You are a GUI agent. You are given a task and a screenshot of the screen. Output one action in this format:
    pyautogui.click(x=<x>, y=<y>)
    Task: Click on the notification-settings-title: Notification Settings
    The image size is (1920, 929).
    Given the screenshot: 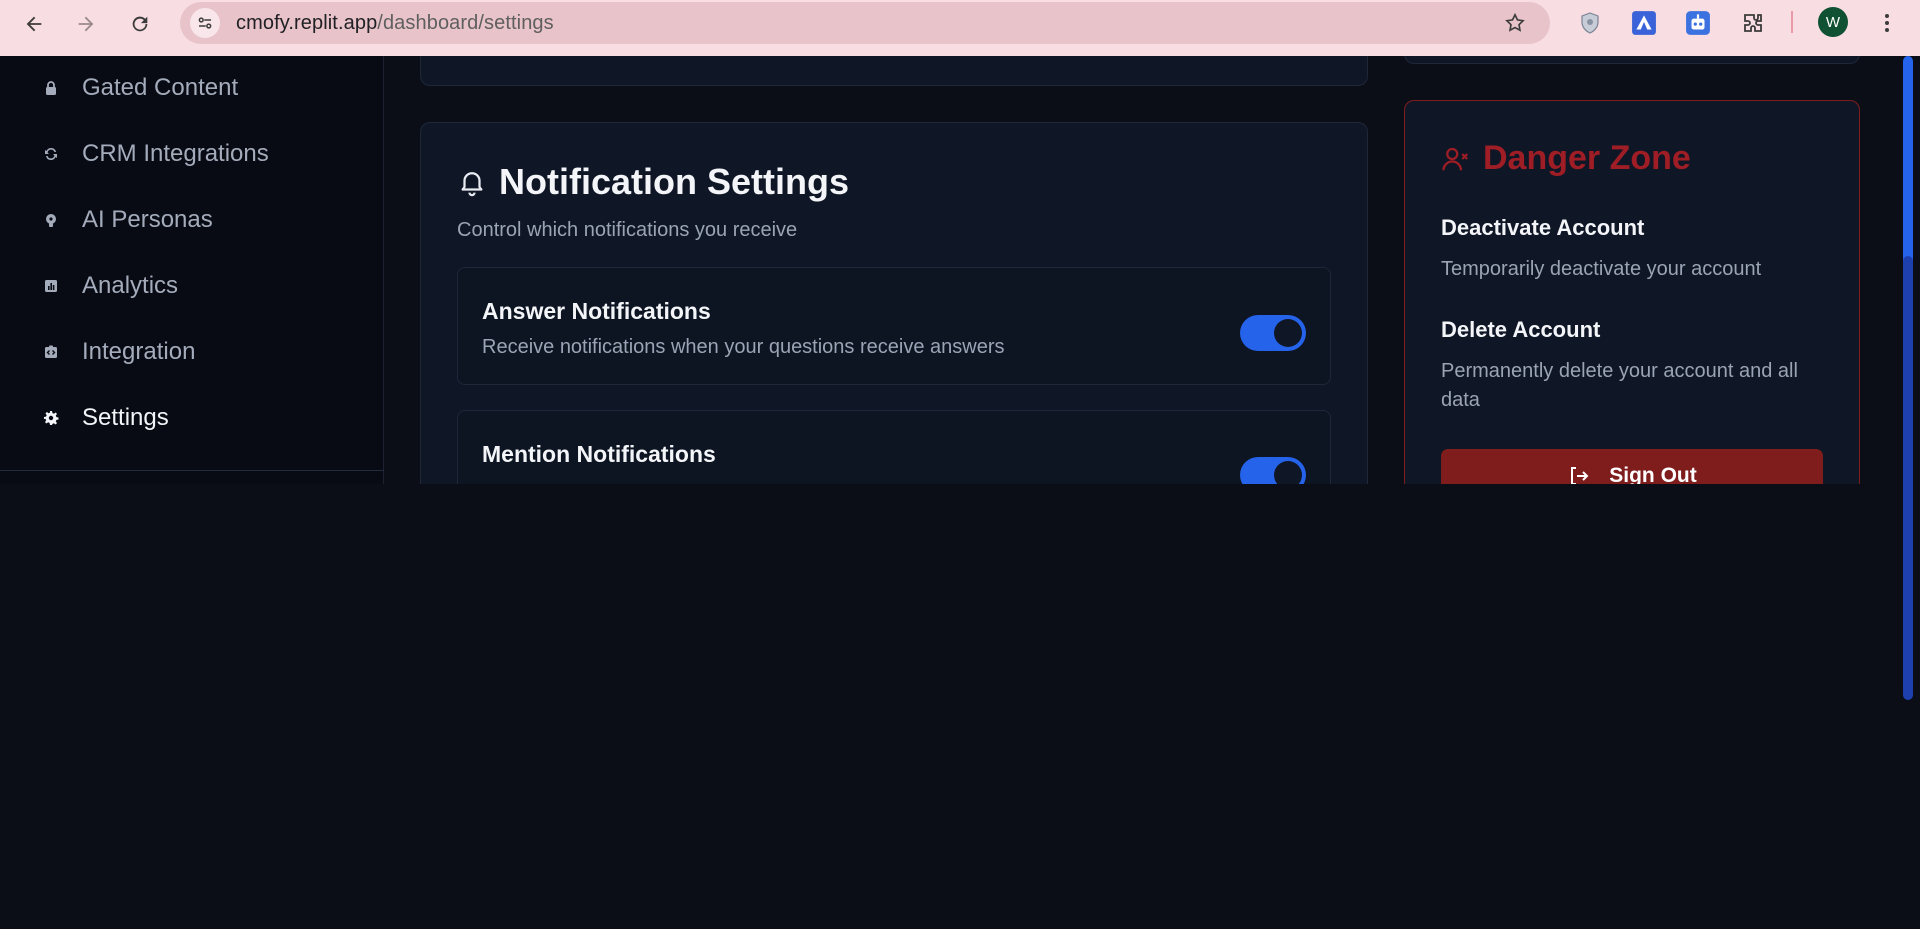 What is the action you would take?
    pyautogui.click(x=674, y=181)
    